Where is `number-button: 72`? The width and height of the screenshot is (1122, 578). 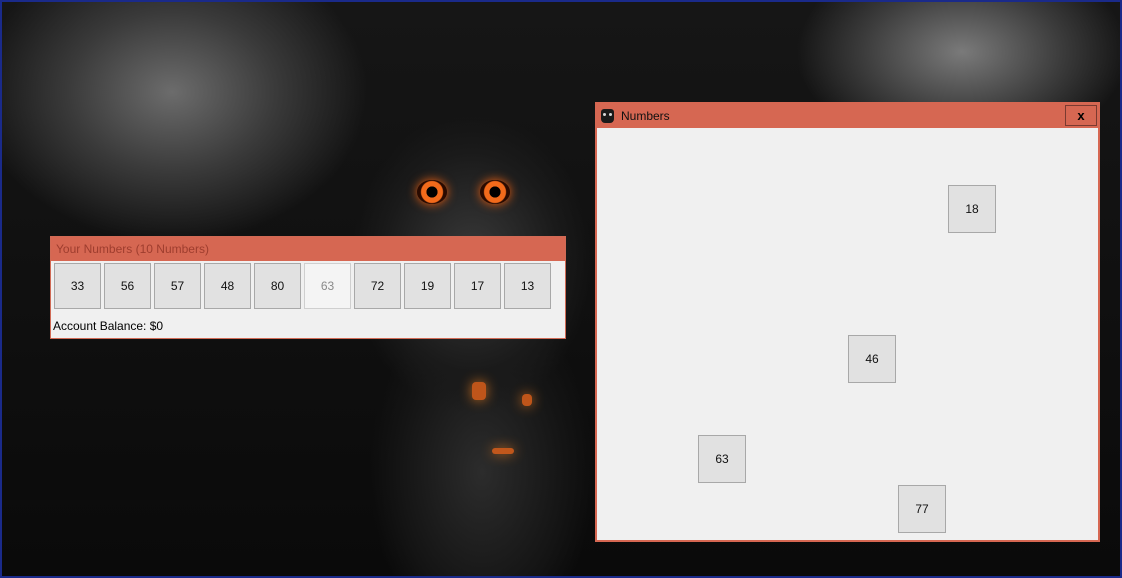
number-button: 72 is located at coordinates (377, 286).